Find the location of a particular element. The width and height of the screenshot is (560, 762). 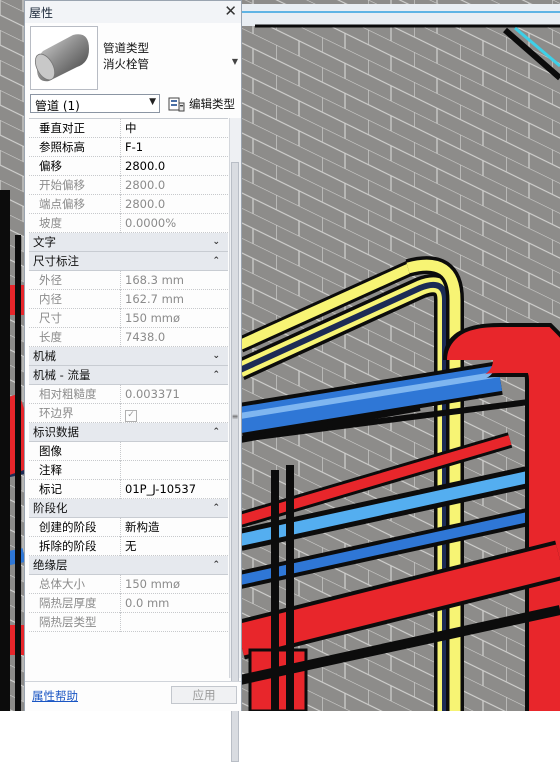

property-value: 168.3 mm is located at coordinates (154, 280).